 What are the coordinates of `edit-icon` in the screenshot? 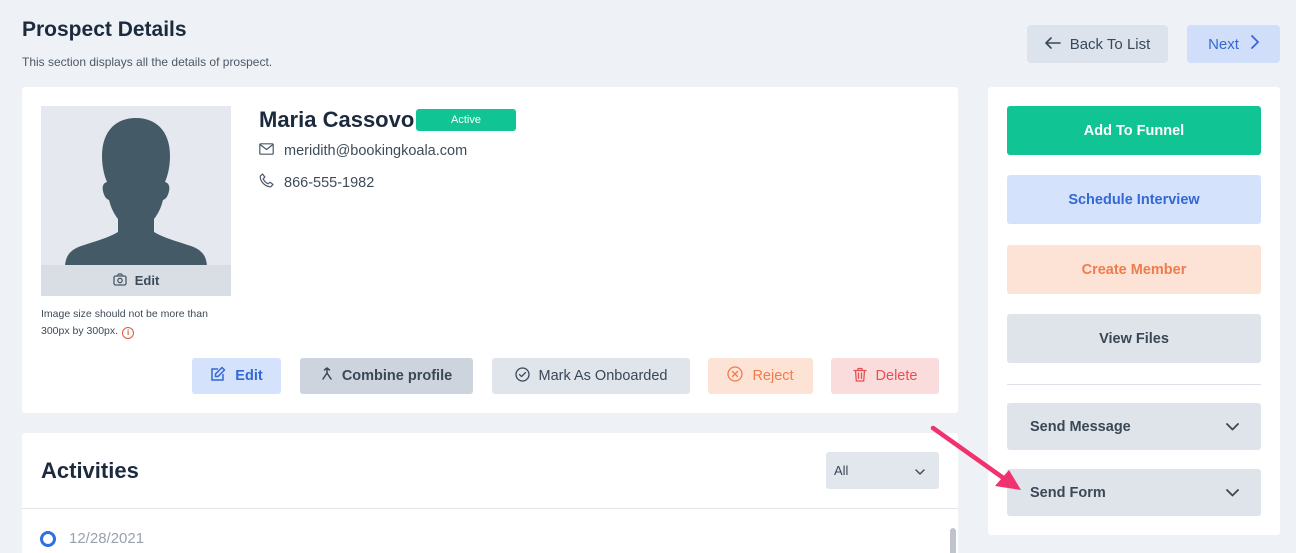 It's located at (218, 376).